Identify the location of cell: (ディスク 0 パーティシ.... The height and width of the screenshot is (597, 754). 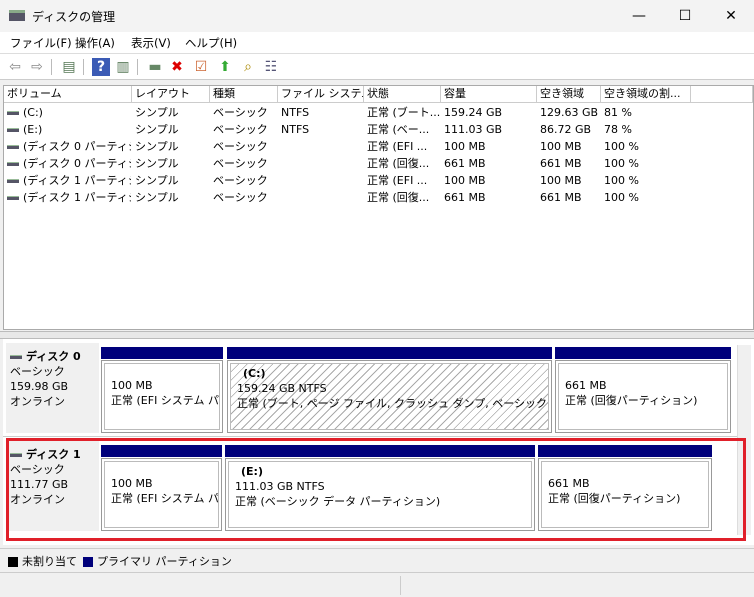
(69, 146).